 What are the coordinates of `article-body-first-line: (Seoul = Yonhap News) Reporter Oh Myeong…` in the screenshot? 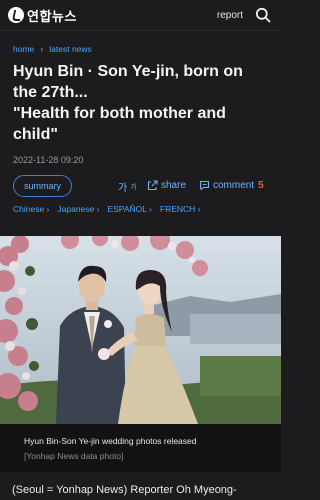 It's located at (124, 490).